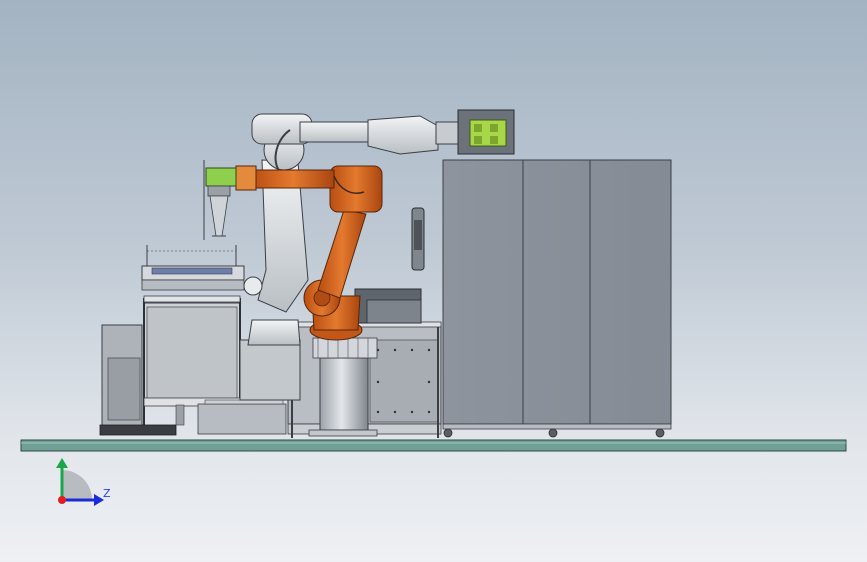 The height and width of the screenshot is (562, 867). I want to click on coordinate-triad, so click(80, 482).